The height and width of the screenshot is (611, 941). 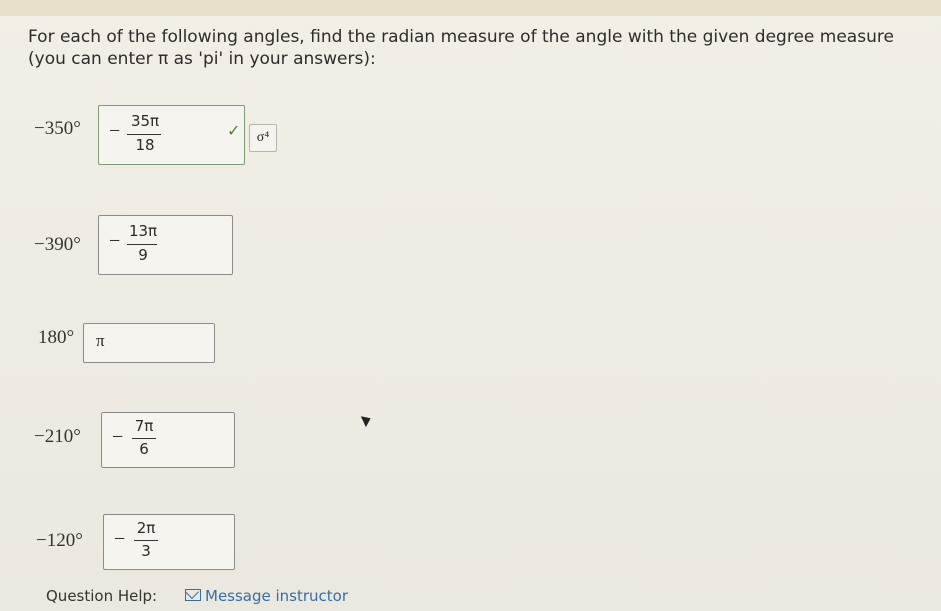 I want to click on denominator: 18, so click(x=145, y=145).